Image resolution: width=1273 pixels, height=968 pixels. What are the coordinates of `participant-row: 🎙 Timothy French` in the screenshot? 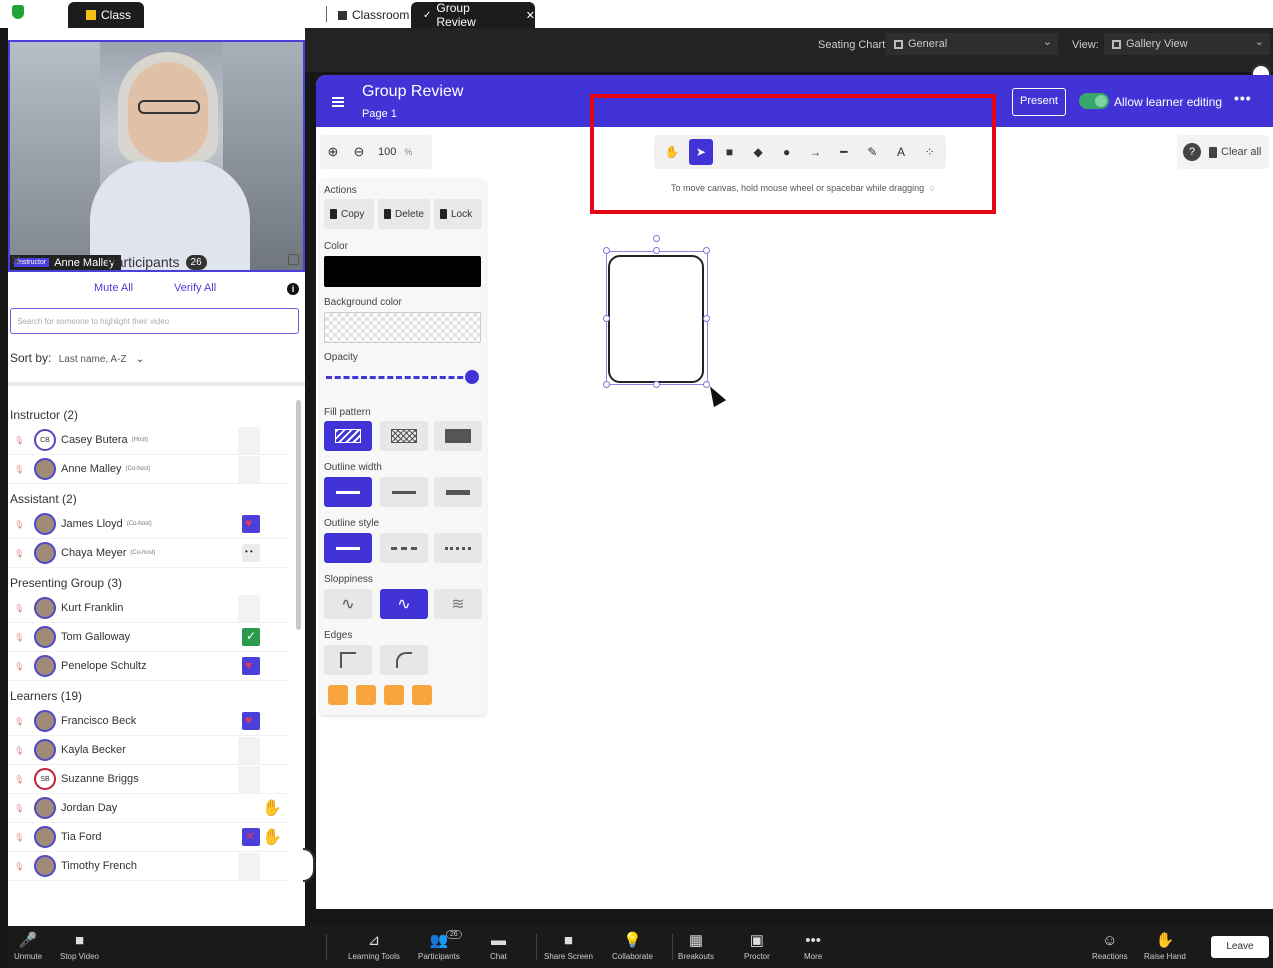 It's located at (148, 866).